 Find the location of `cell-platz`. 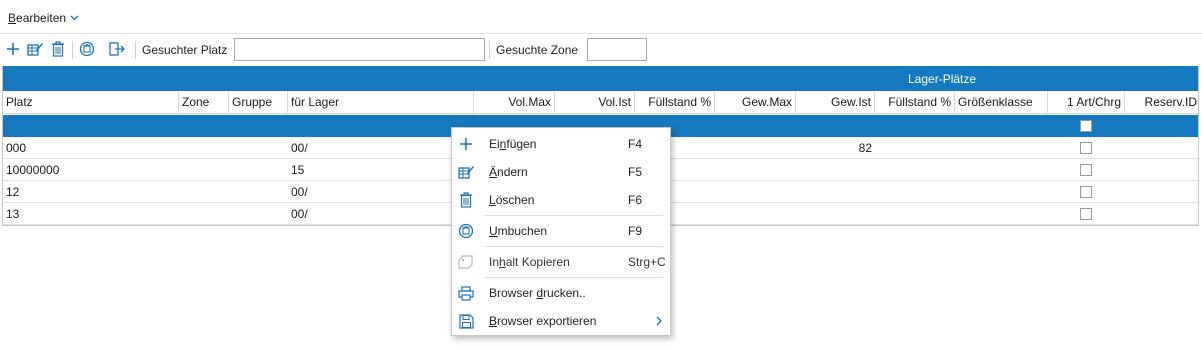

cell-platz is located at coordinates (91, 126).